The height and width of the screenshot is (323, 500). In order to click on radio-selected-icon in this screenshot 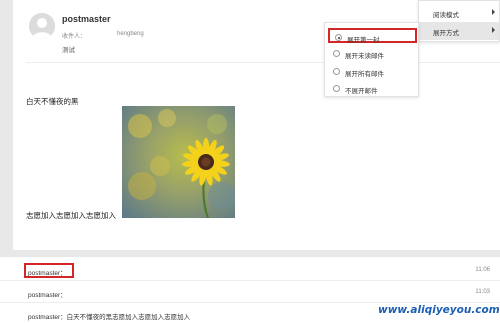, I will do `click(338, 37)`.